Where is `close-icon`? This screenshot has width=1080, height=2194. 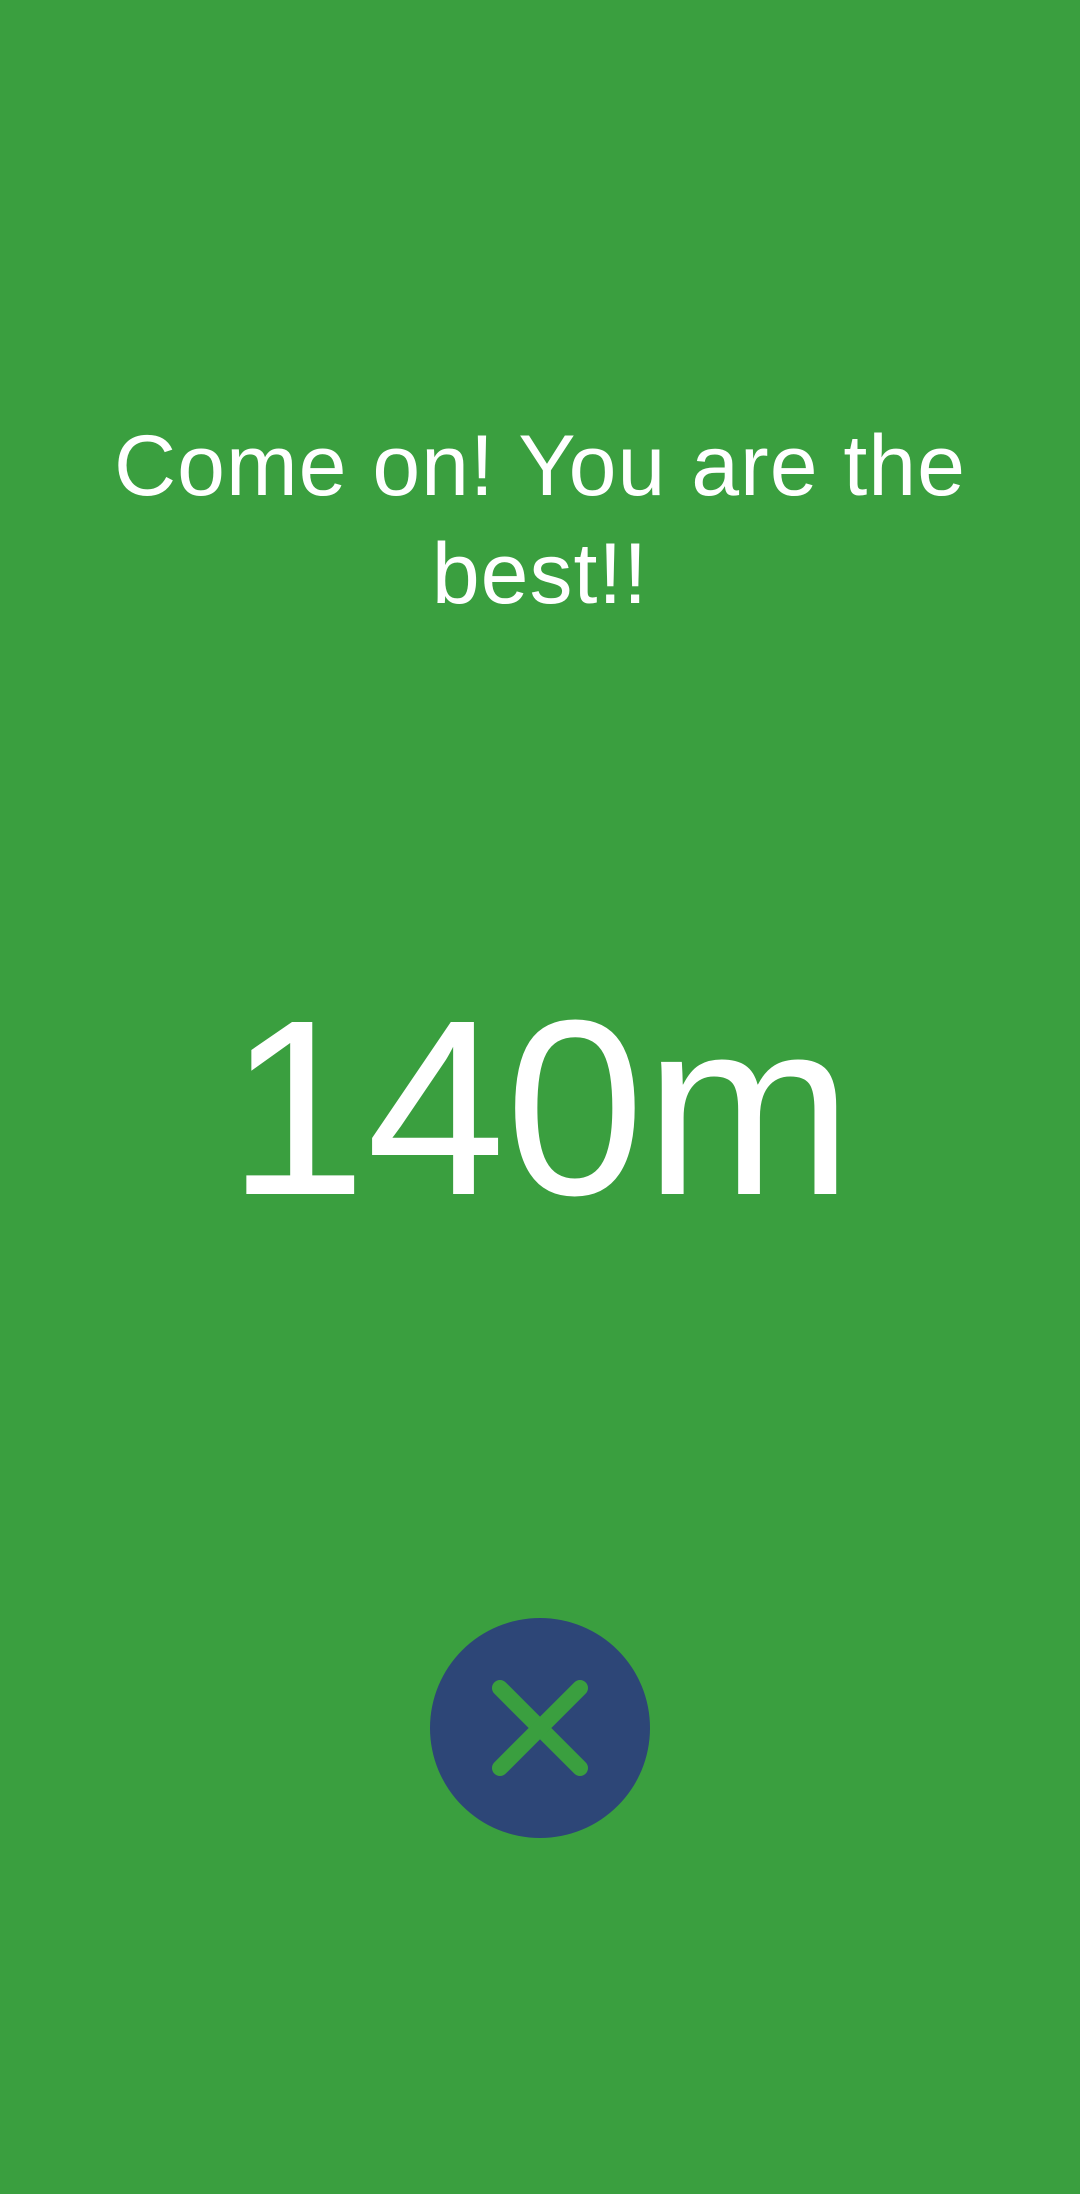 close-icon is located at coordinates (540, 1728).